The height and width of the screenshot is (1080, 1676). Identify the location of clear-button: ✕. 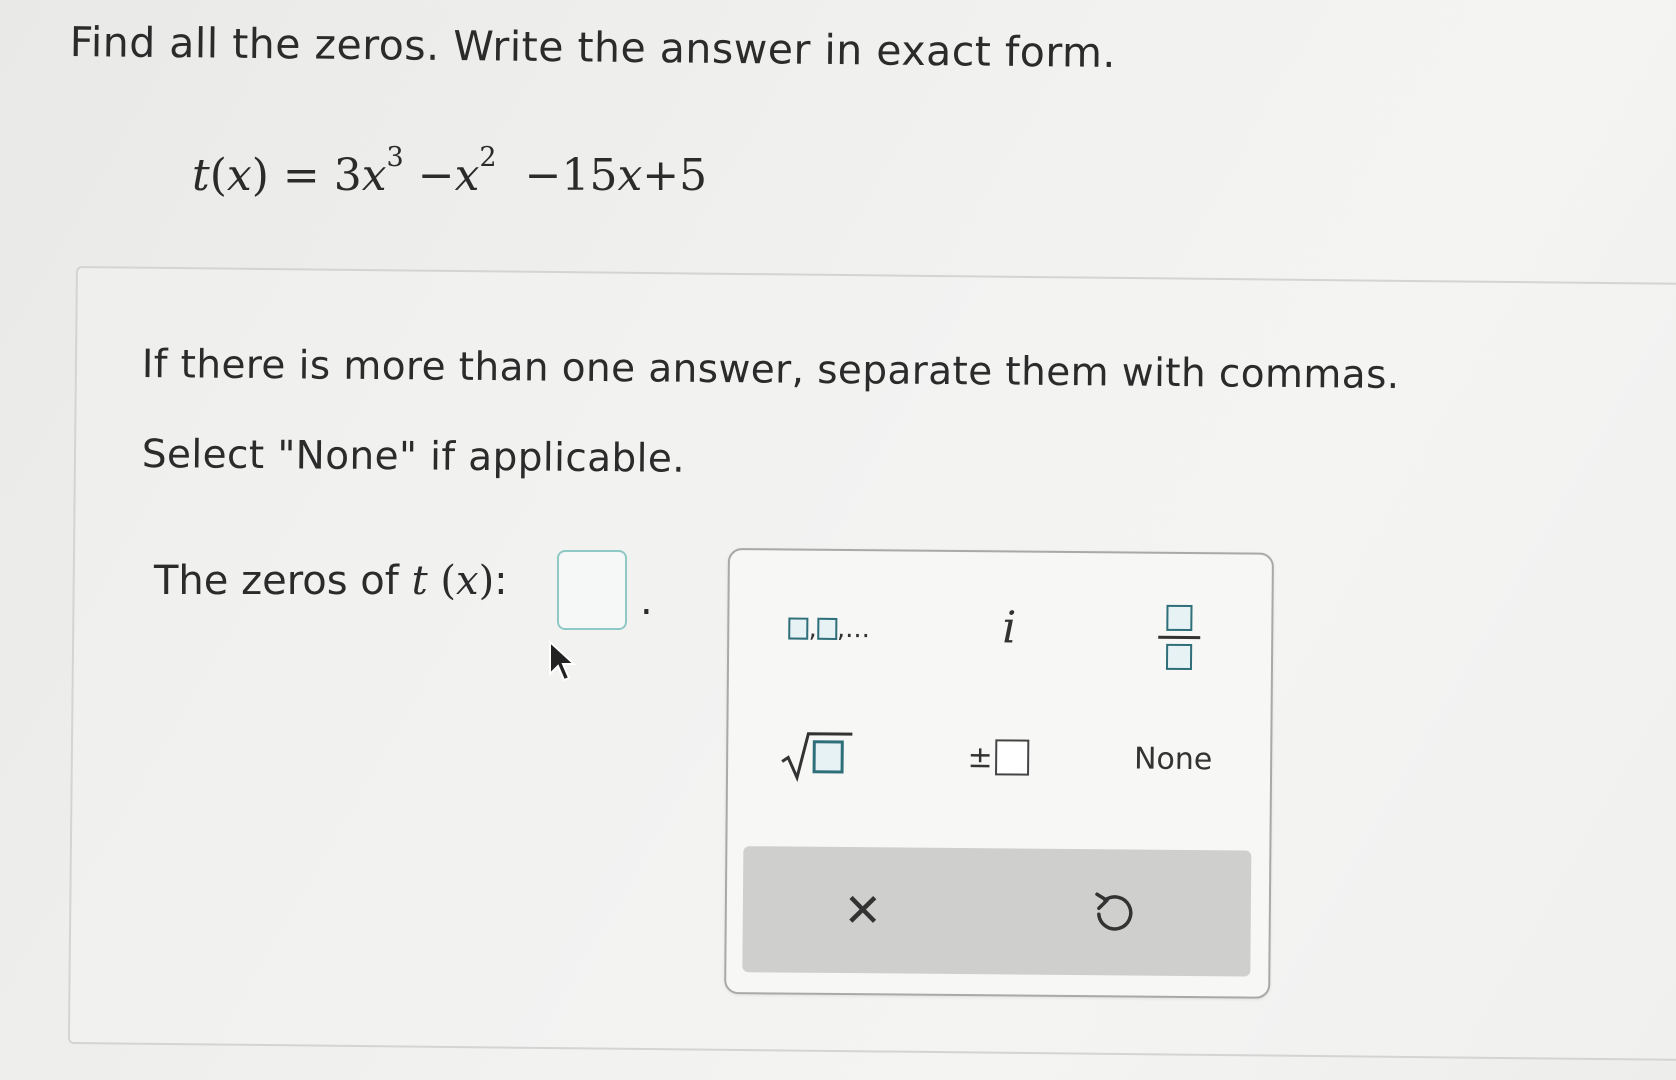
(863, 910).